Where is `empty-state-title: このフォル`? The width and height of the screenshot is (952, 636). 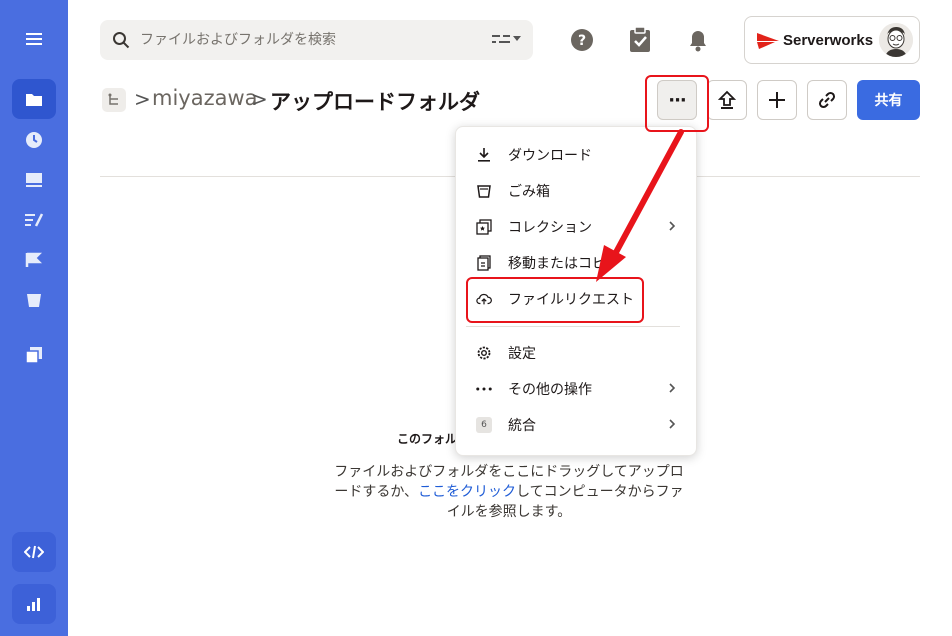 empty-state-title: このフォル is located at coordinates (427, 439).